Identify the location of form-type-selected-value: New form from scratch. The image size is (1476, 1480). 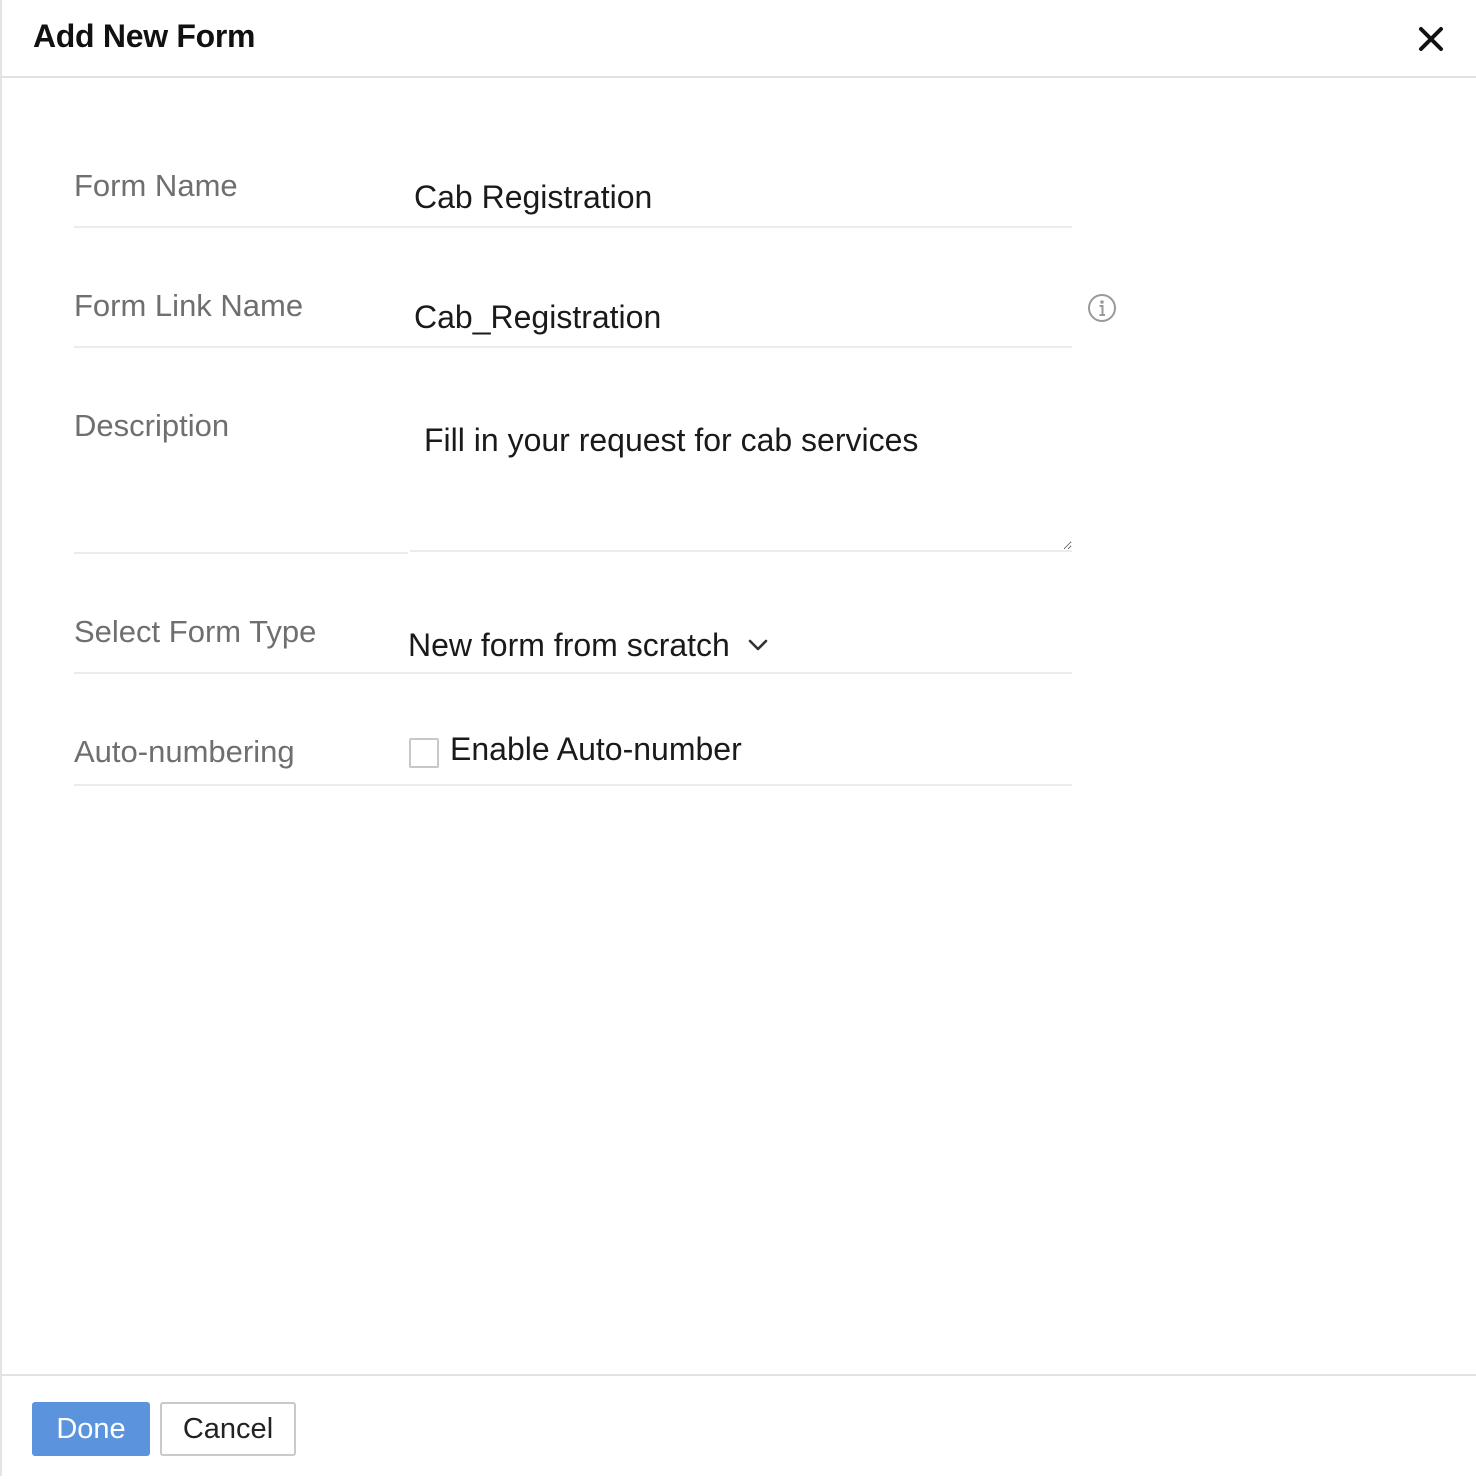
(569, 644).